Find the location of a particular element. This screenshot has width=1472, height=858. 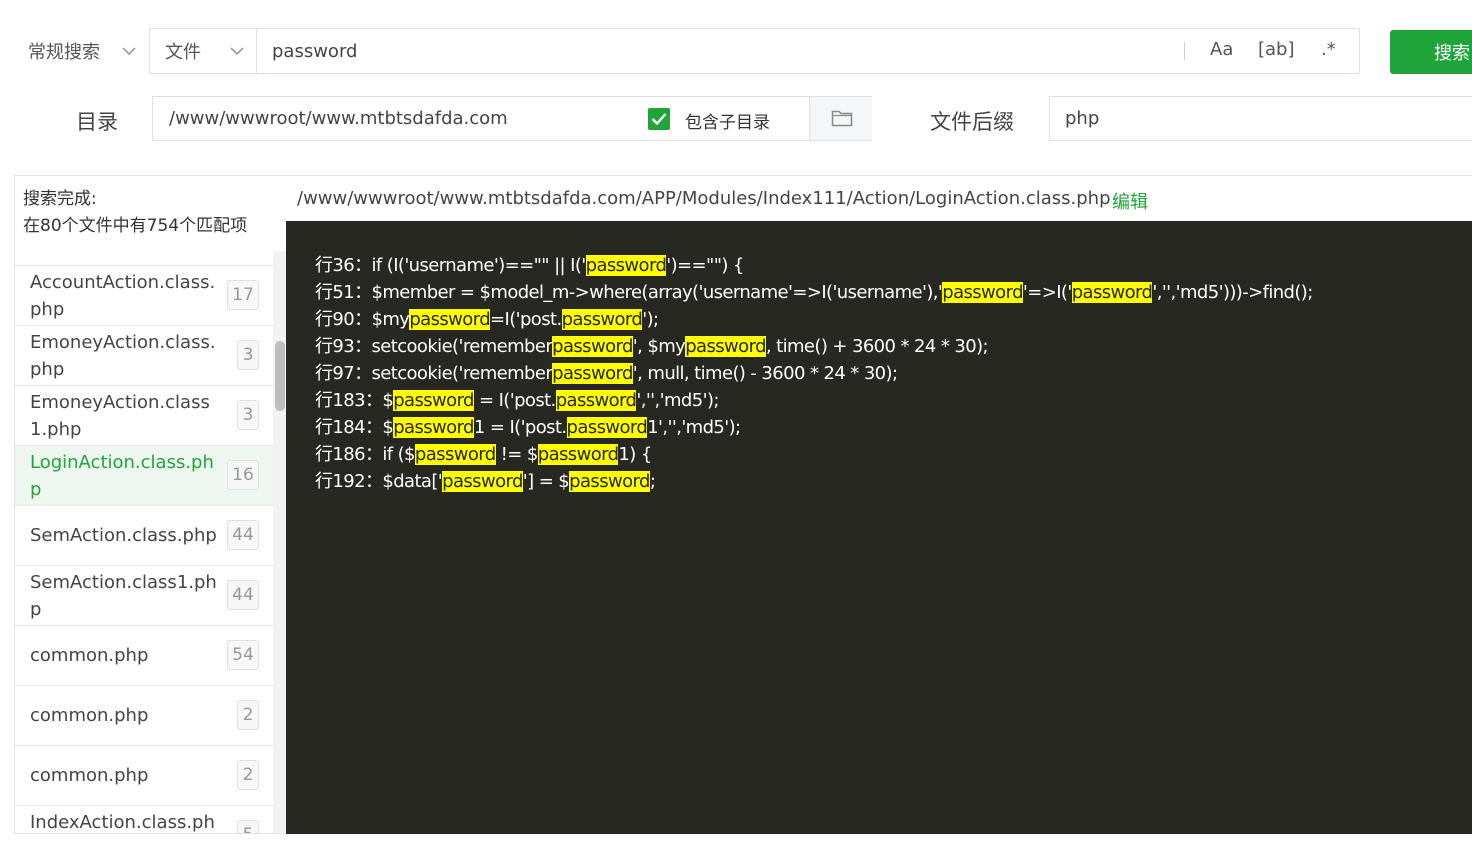

code-line: 行186：if ($password != $password1) { is located at coordinates (814, 454).